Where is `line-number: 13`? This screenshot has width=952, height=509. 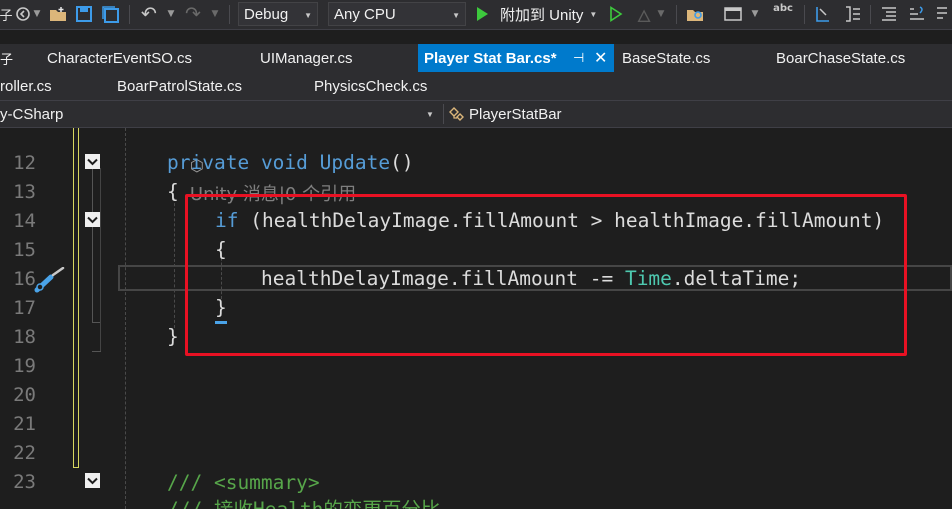
line-number: 13 is located at coordinates (24, 192).